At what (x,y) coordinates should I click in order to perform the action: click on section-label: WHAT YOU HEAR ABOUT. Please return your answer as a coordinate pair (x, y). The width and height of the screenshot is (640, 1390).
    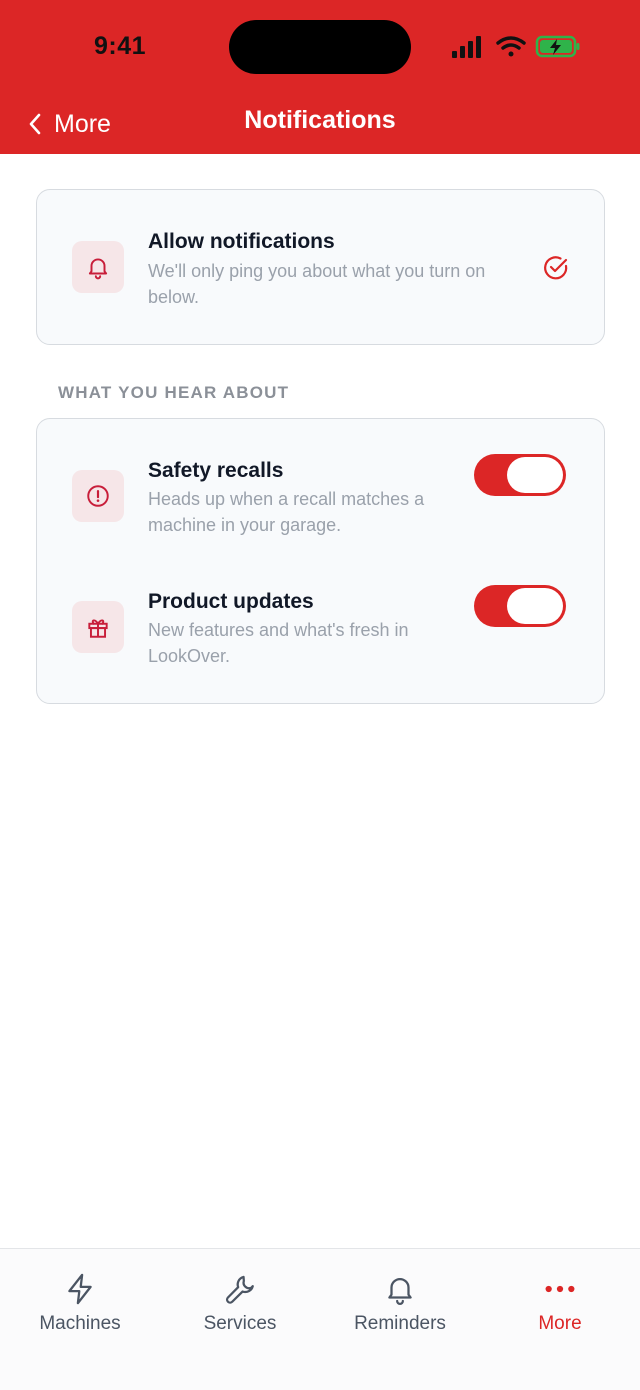
    Looking at the image, I should click on (174, 392).